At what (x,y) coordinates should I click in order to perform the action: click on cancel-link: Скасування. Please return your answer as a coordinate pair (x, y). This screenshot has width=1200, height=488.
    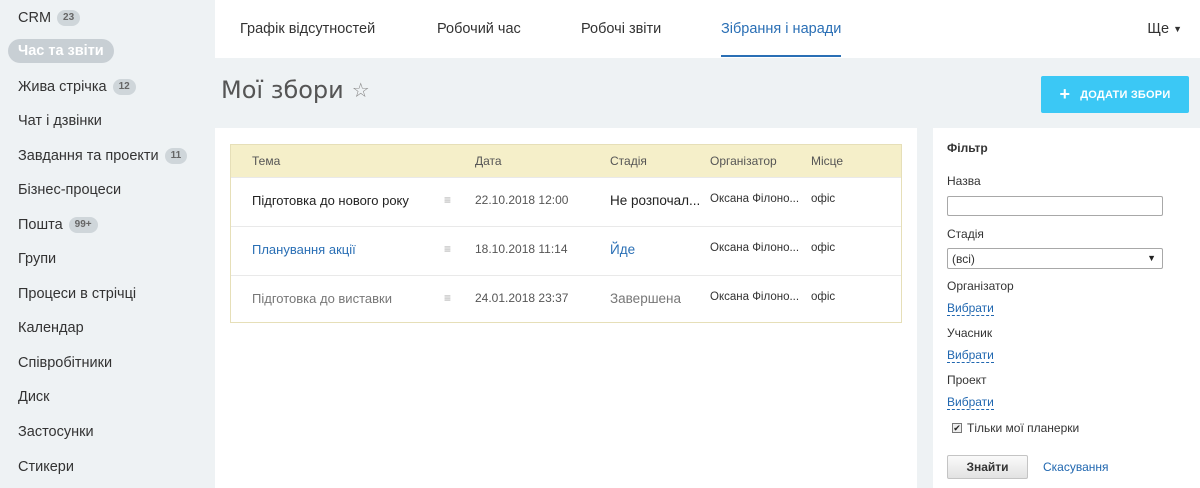
    Looking at the image, I should click on (1076, 467).